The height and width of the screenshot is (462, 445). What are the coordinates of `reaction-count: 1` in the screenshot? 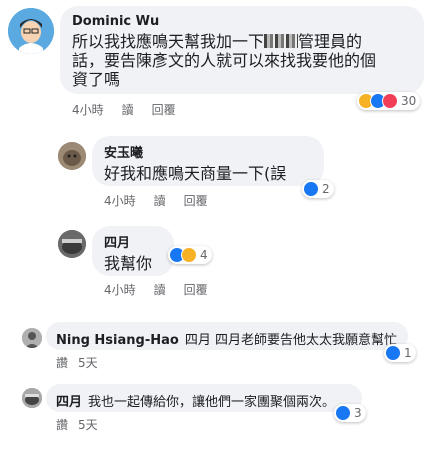 It's located at (408, 353).